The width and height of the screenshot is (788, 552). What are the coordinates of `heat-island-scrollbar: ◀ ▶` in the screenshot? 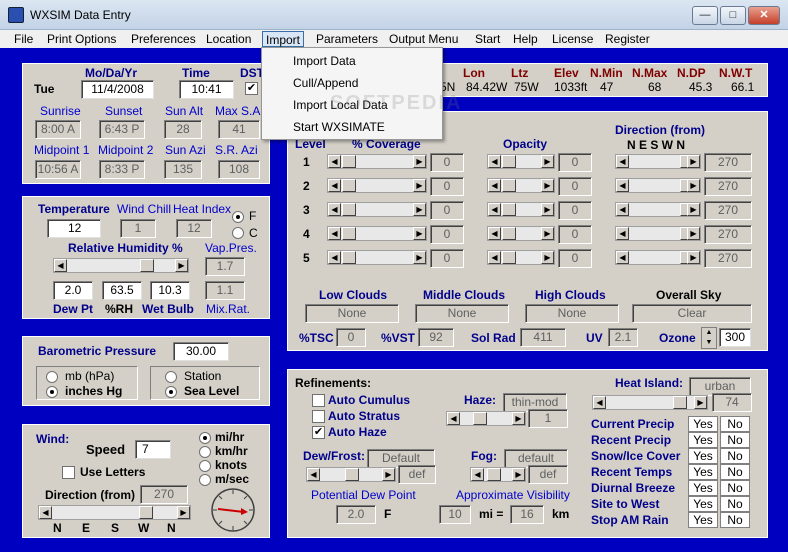 It's located at (650, 402).